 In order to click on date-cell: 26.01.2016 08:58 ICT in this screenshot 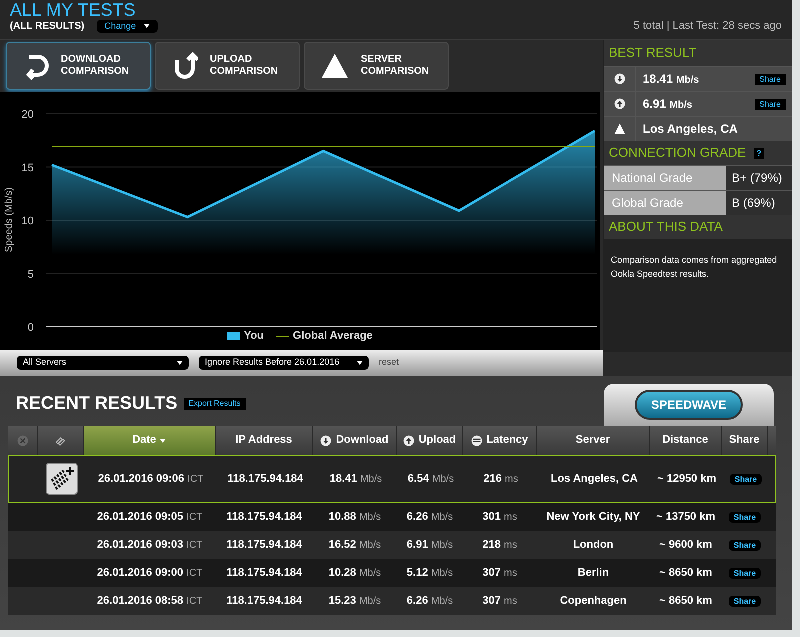, I will do `click(150, 600)`.